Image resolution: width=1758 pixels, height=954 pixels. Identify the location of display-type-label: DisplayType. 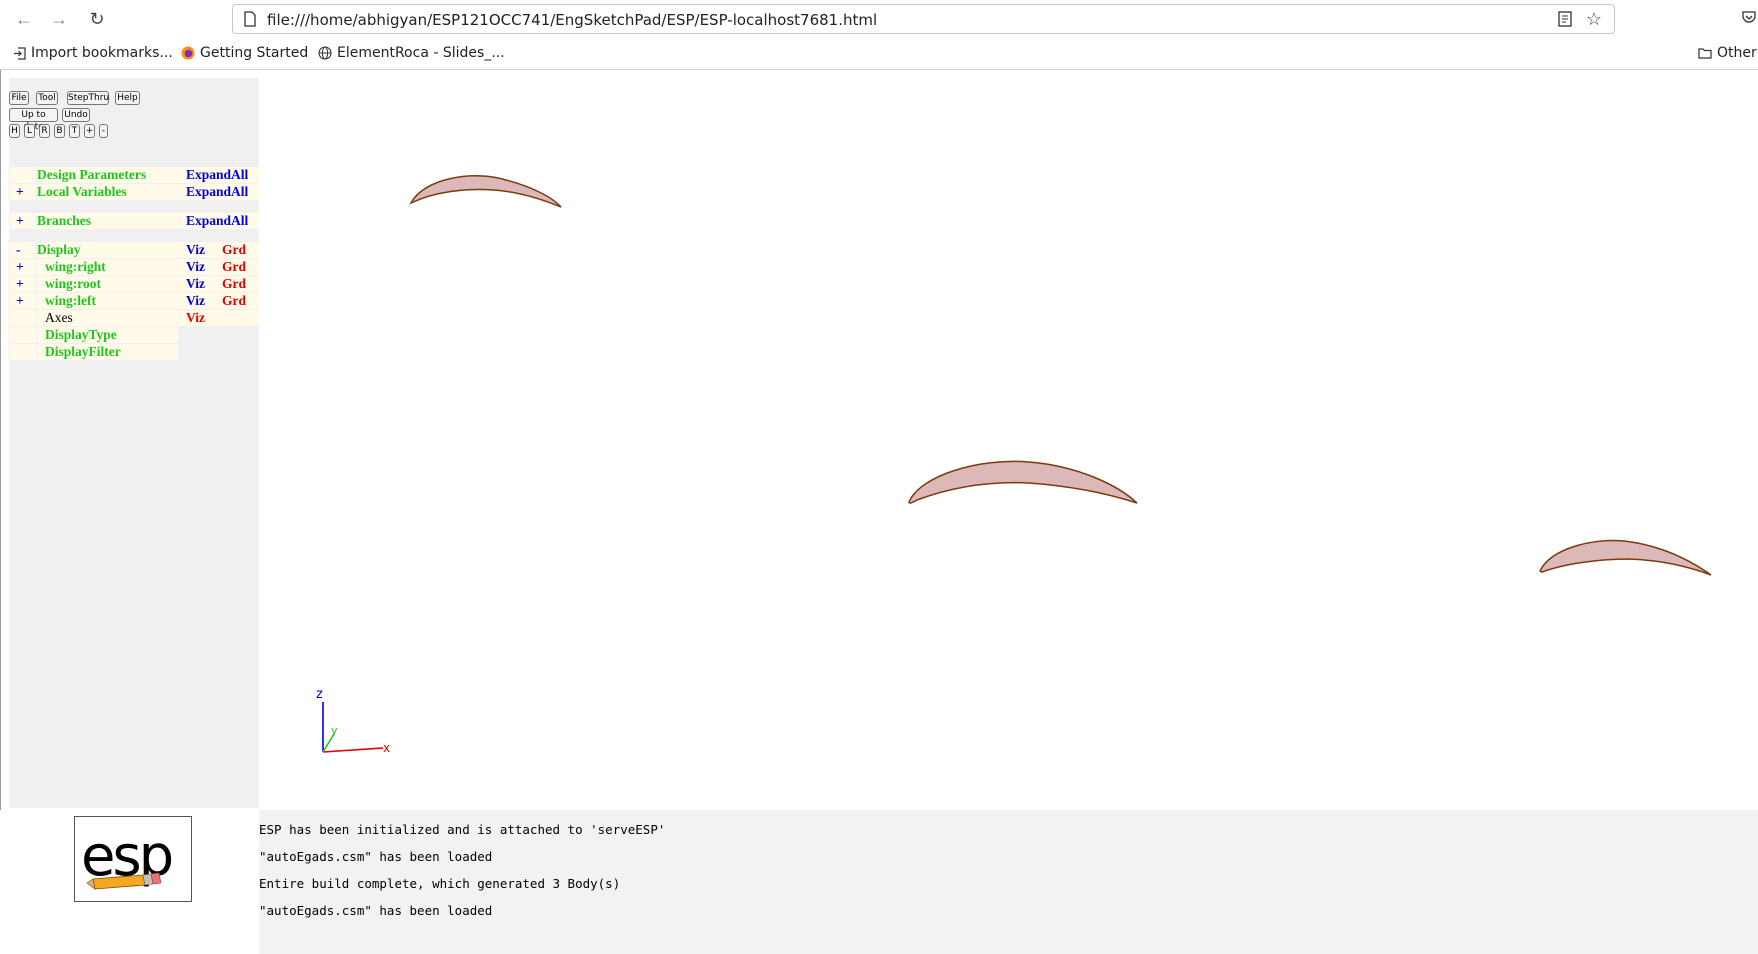
(107, 335).